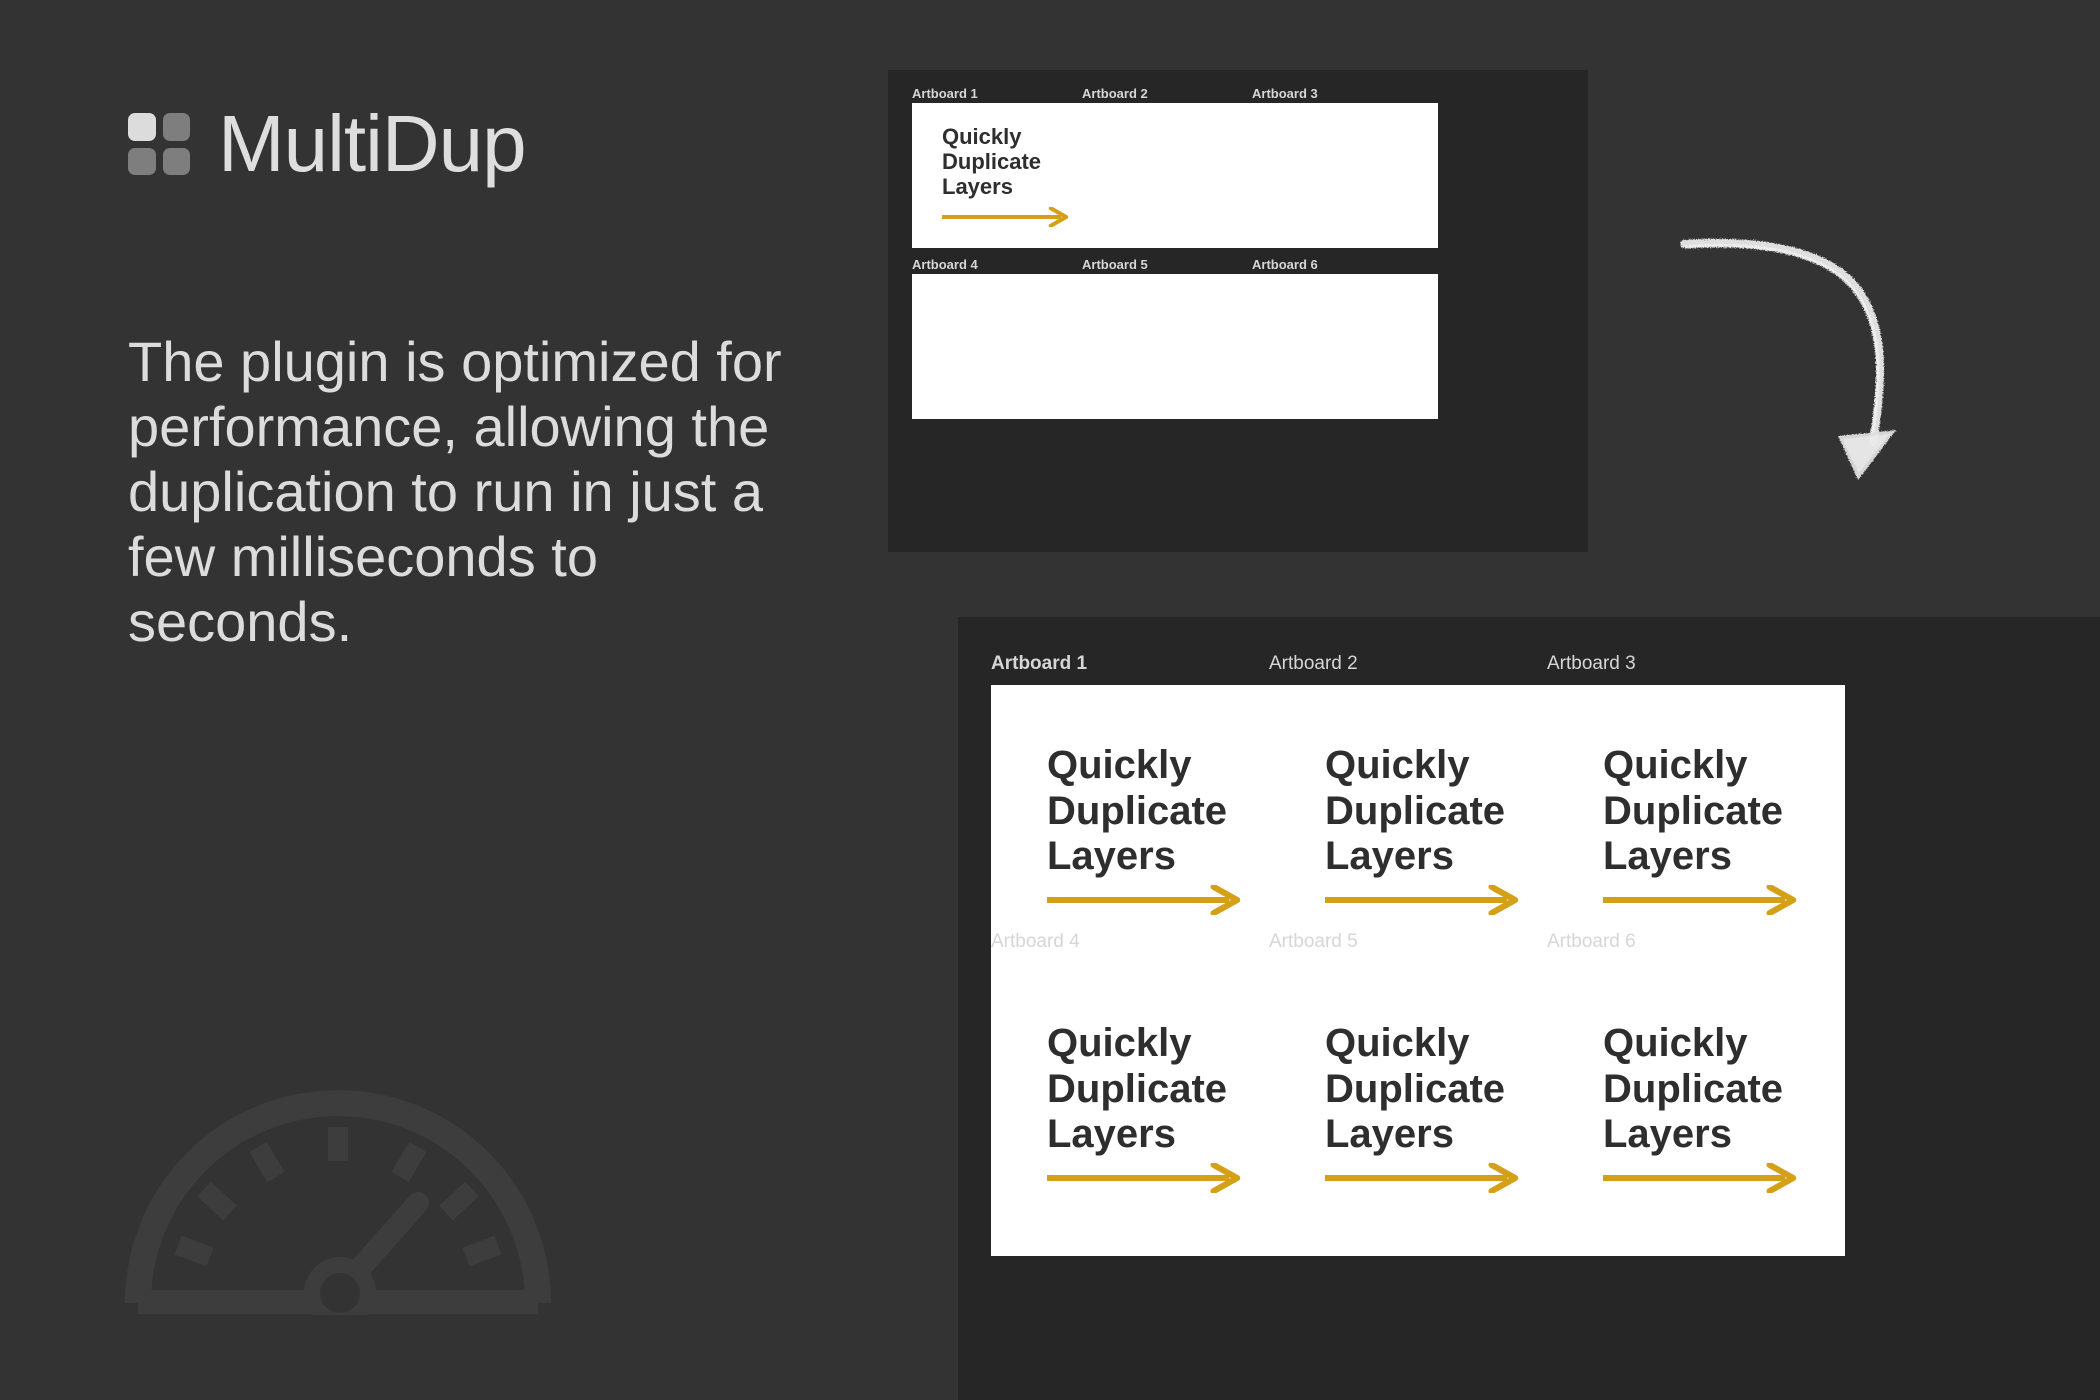  What do you see at coordinates (176, 161) in the screenshot?
I see `logo-cell-bottom-right` at bounding box center [176, 161].